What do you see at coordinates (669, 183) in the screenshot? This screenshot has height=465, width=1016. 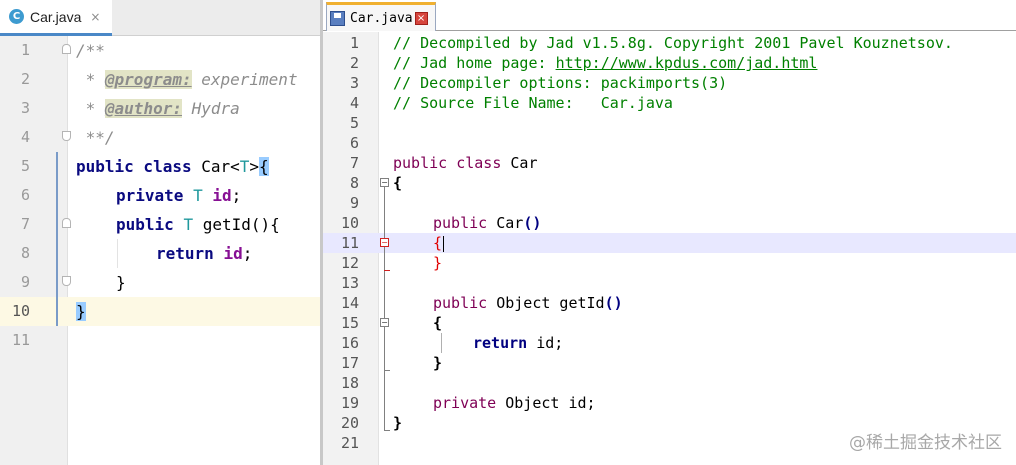 I see `code-line: 8 {` at bounding box center [669, 183].